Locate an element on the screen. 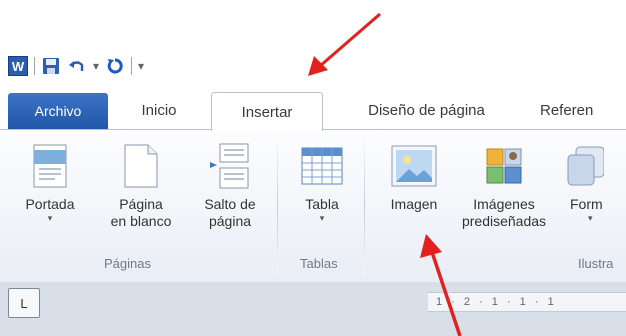 Image resolution: width=626 pixels, height=336 pixels. group-label-ilustraciones: Ilustra is located at coordinates (596, 263).